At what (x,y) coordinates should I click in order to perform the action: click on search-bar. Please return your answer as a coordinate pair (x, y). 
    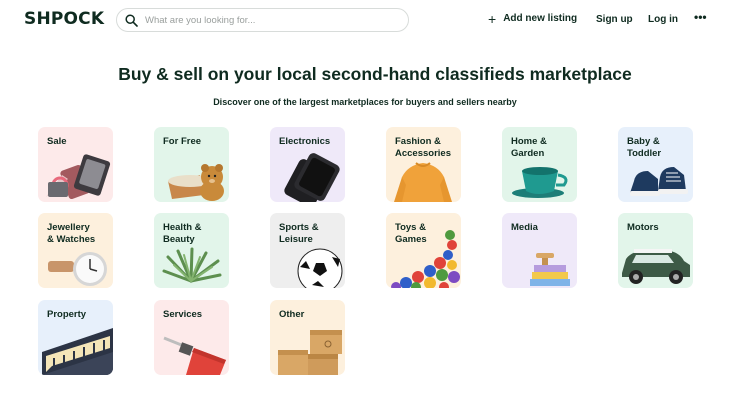
    Looking at the image, I should click on (262, 20).